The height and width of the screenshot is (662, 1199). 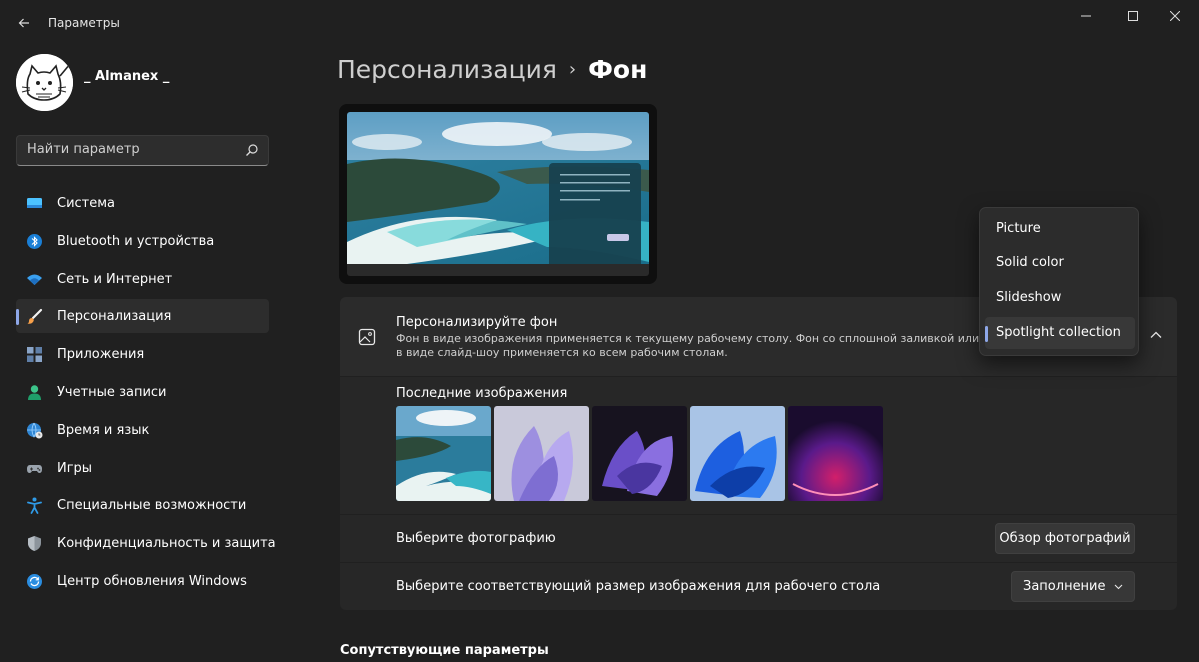 I want to click on image-fit-select: Заполнение, so click(x=1073, y=586).